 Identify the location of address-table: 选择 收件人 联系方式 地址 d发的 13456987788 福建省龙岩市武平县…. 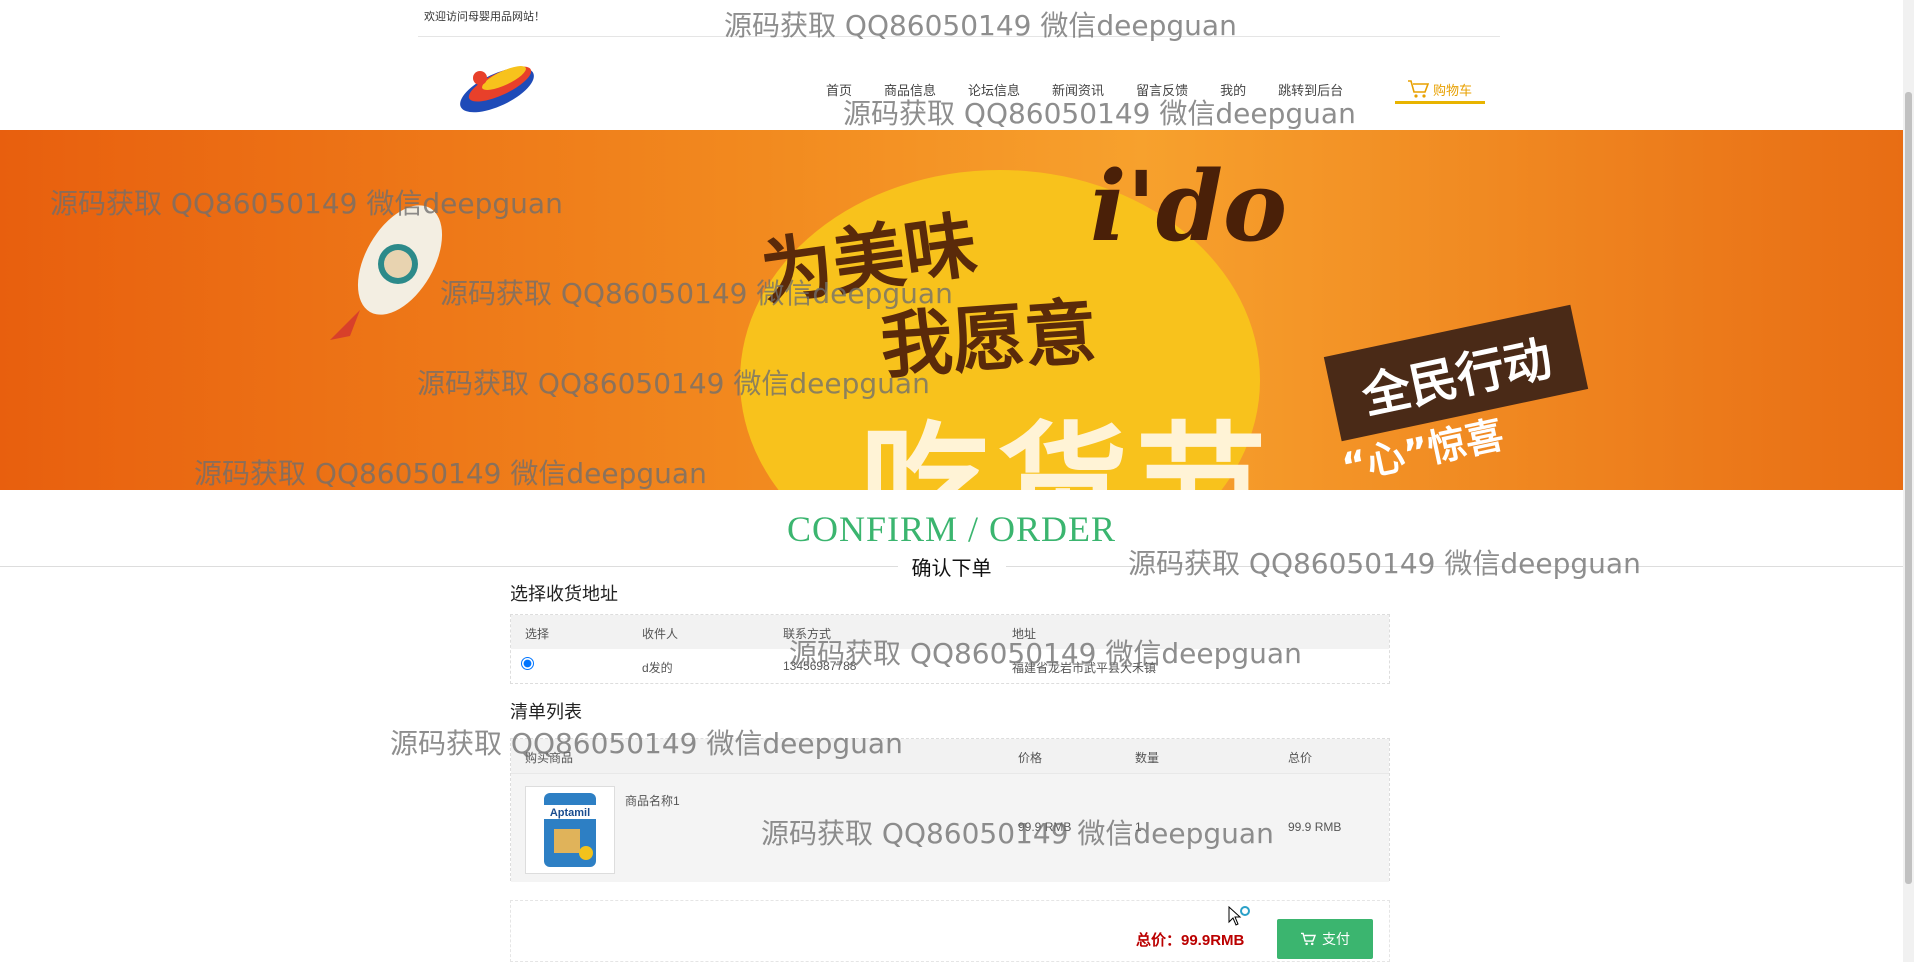
(950, 649).